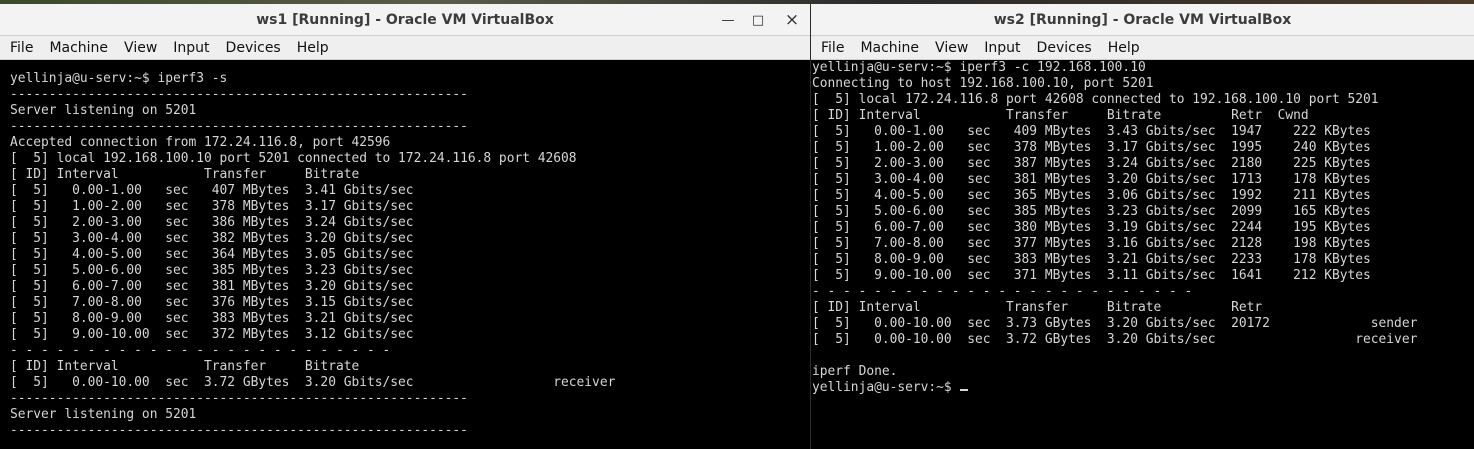  What do you see at coordinates (1037, 307) in the screenshot?
I see `console-line: [ ID] Interval Transfer Bitrate Retr` at bounding box center [1037, 307].